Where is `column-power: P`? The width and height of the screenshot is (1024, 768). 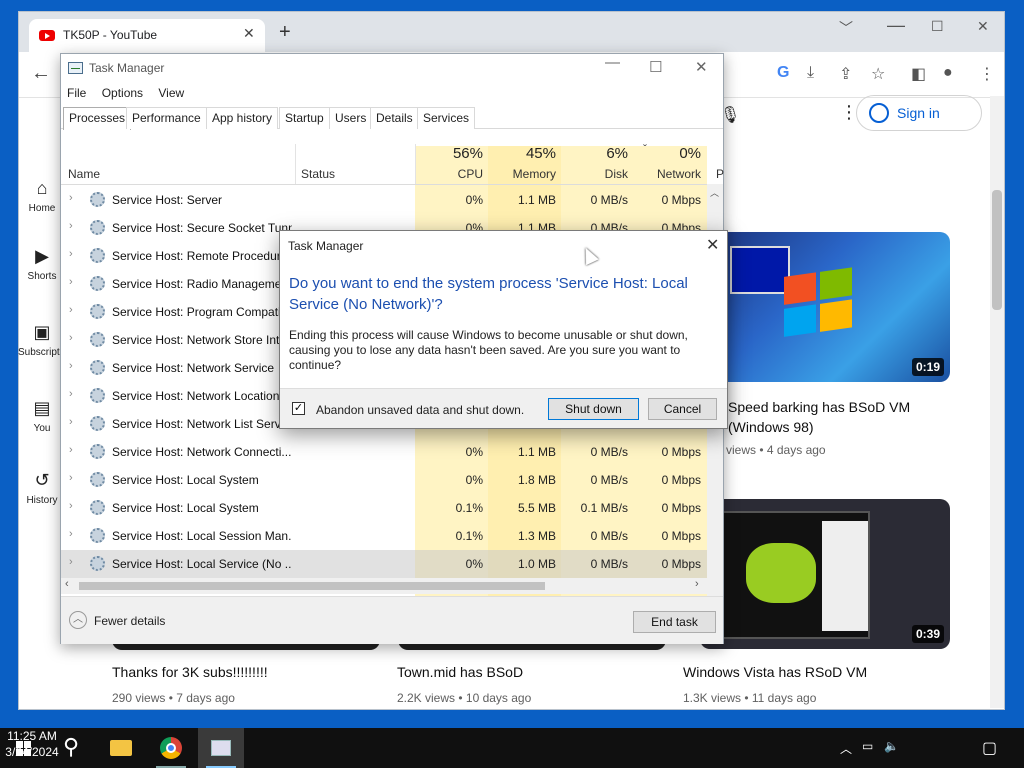
column-power: P is located at coordinates (720, 174).